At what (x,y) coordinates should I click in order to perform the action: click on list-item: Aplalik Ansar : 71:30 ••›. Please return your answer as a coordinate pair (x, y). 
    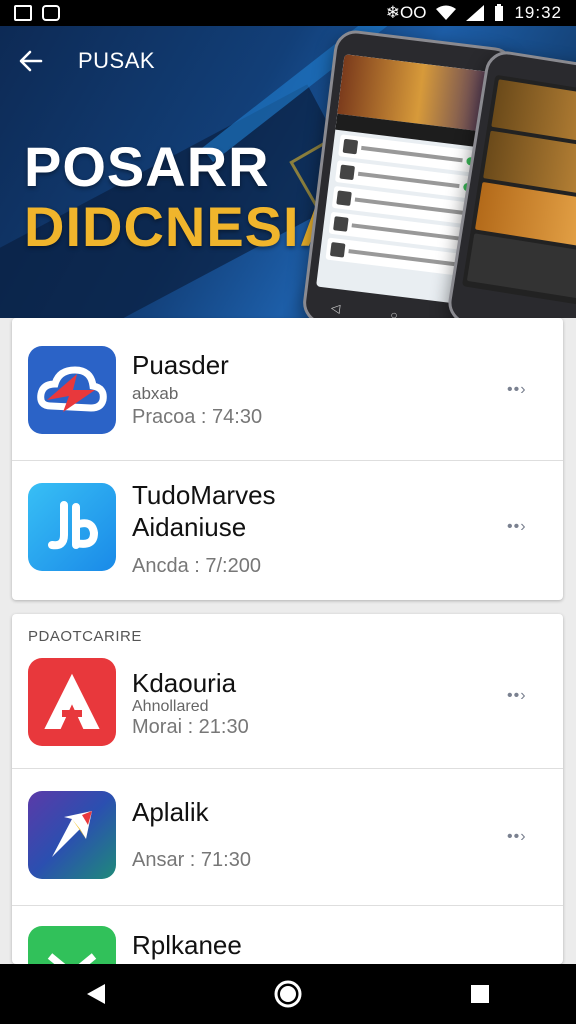
    Looking at the image, I should click on (287, 837).